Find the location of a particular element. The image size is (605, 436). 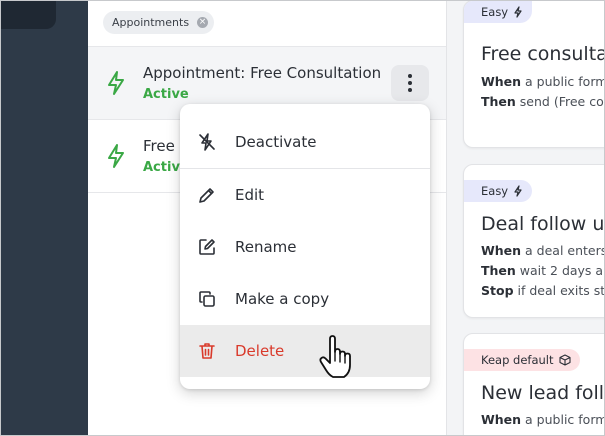

automation-title: Free is located at coordinates (159, 146).